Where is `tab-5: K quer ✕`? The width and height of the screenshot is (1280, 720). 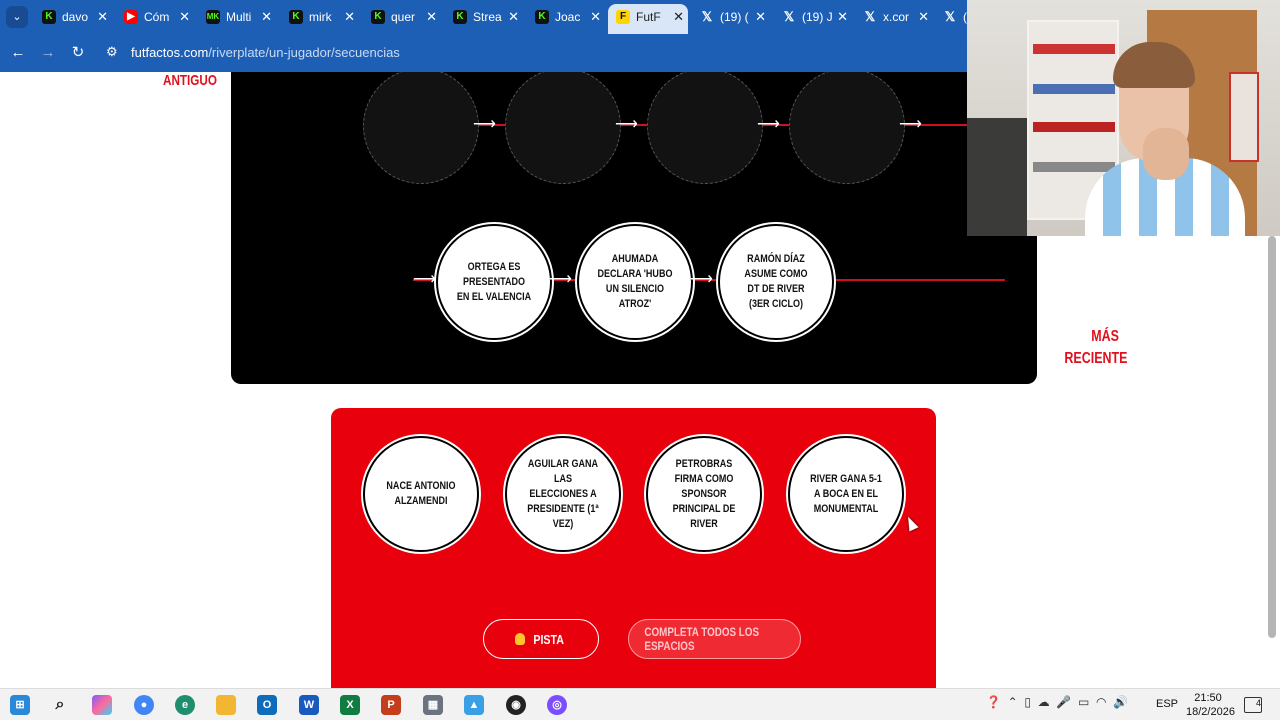
tab-5: K quer ✕ is located at coordinates (402, 17).